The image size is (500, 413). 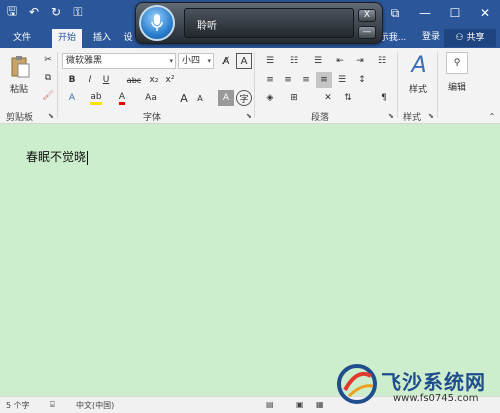 What do you see at coordinates (340, 61) in the screenshot?
I see `decrease-indent-icon: ⇤` at bounding box center [340, 61].